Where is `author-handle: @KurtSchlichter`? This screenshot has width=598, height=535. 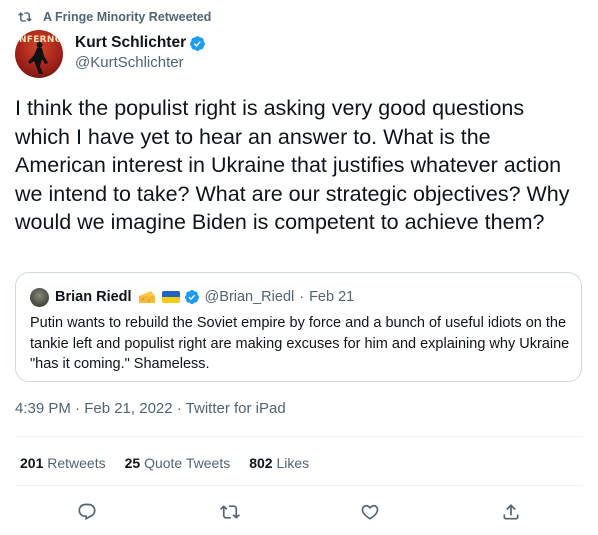 author-handle: @KurtSchlichter is located at coordinates (129, 62).